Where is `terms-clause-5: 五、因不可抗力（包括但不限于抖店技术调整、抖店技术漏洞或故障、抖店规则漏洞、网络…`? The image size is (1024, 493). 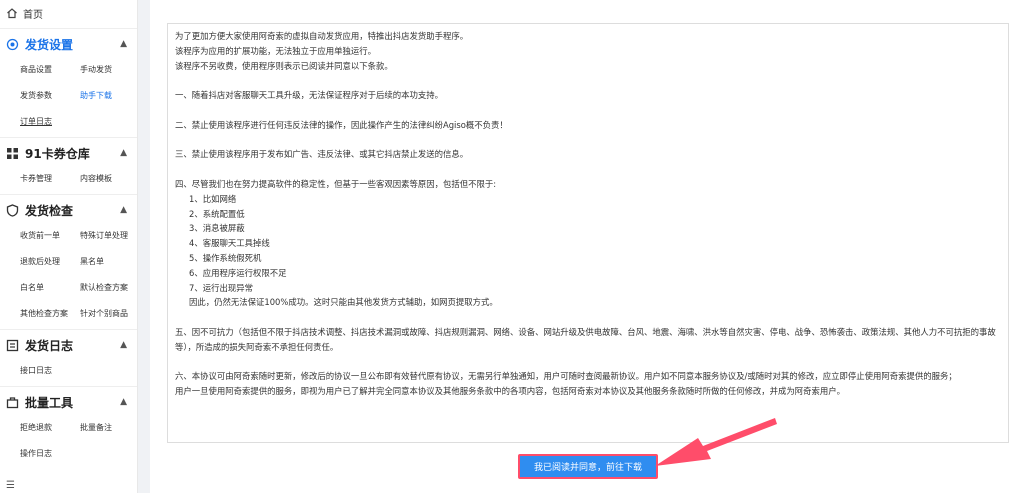
terms-clause-5: 五、因不可抗力（包括但不限于抖店技术调整、抖店技术漏洞或故障、抖店规则漏洞、网络… is located at coordinates (585, 339).